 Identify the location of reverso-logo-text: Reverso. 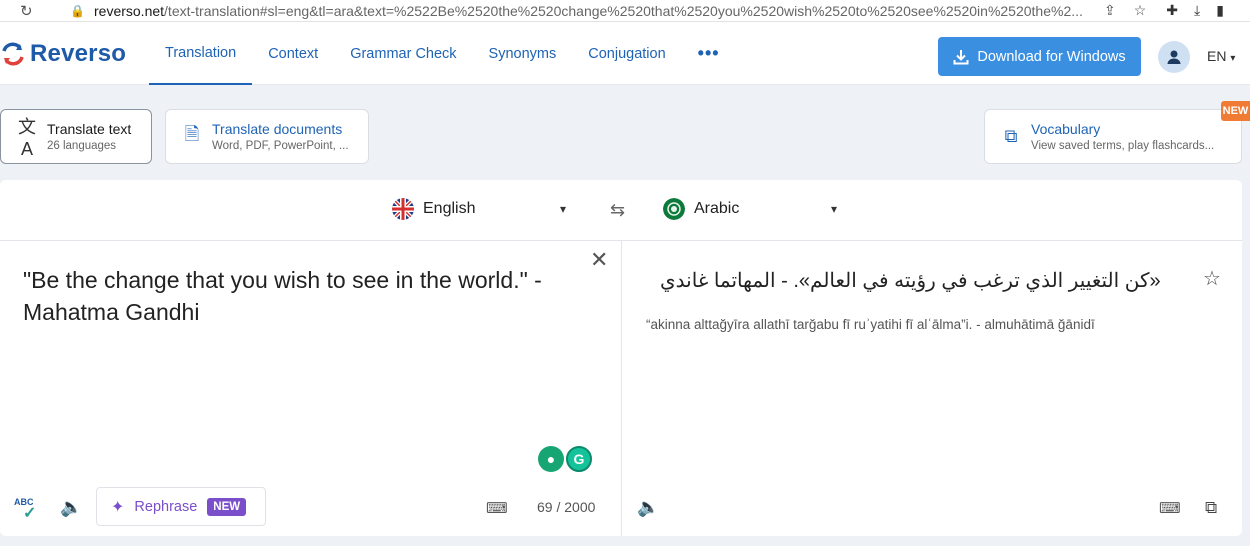
(78, 53).